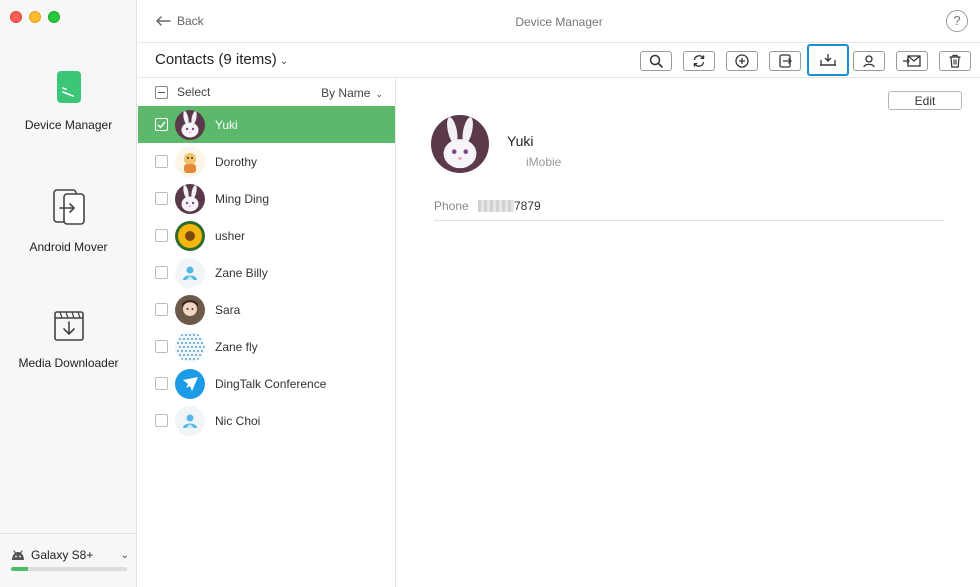  I want to click on export-icon, so click(785, 61).